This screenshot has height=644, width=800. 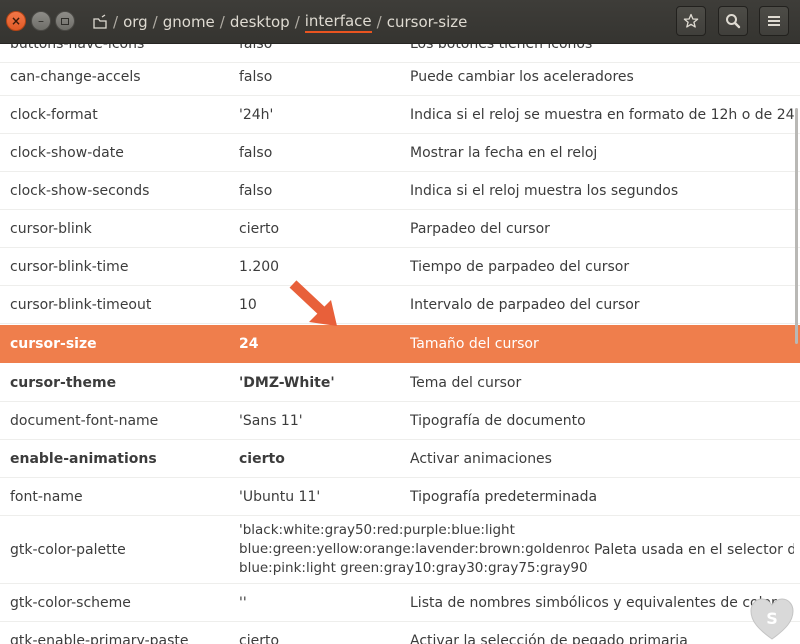 I want to click on hamburger-menu-icon, so click(x=774, y=21).